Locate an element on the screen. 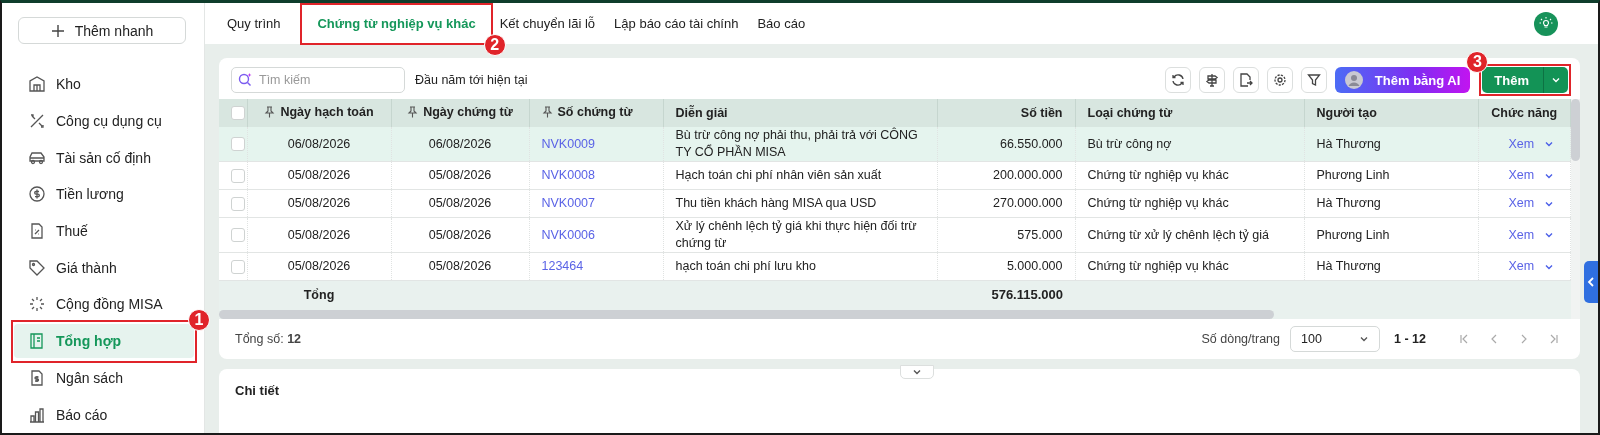 The width and height of the screenshot is (1600, 435). dollar-icon is located at coordinates (37, 194).